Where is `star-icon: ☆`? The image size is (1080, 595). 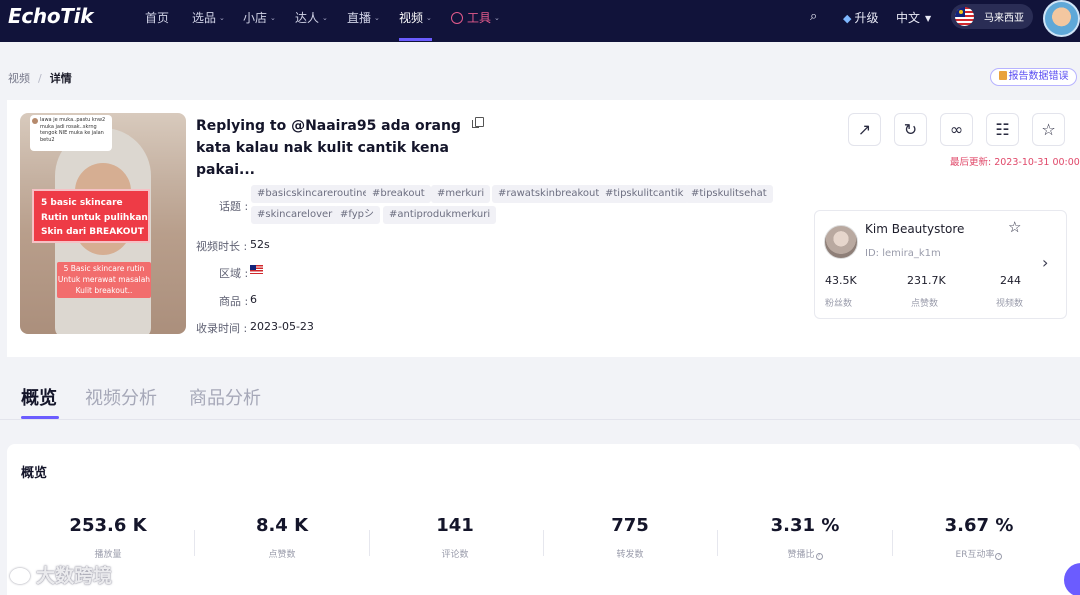 star-icon: ☆ is located at coordinates (1048, 129).